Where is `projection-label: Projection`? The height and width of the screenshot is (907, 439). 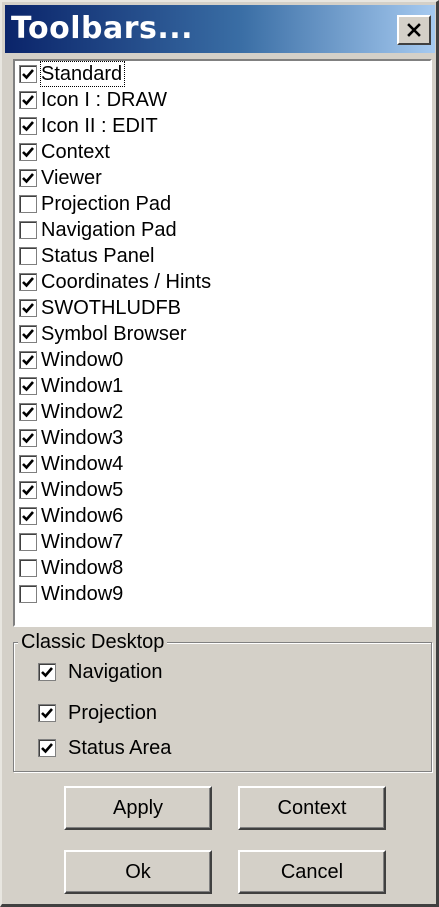
projection-label: Projection is located at coordinates (112, 713).